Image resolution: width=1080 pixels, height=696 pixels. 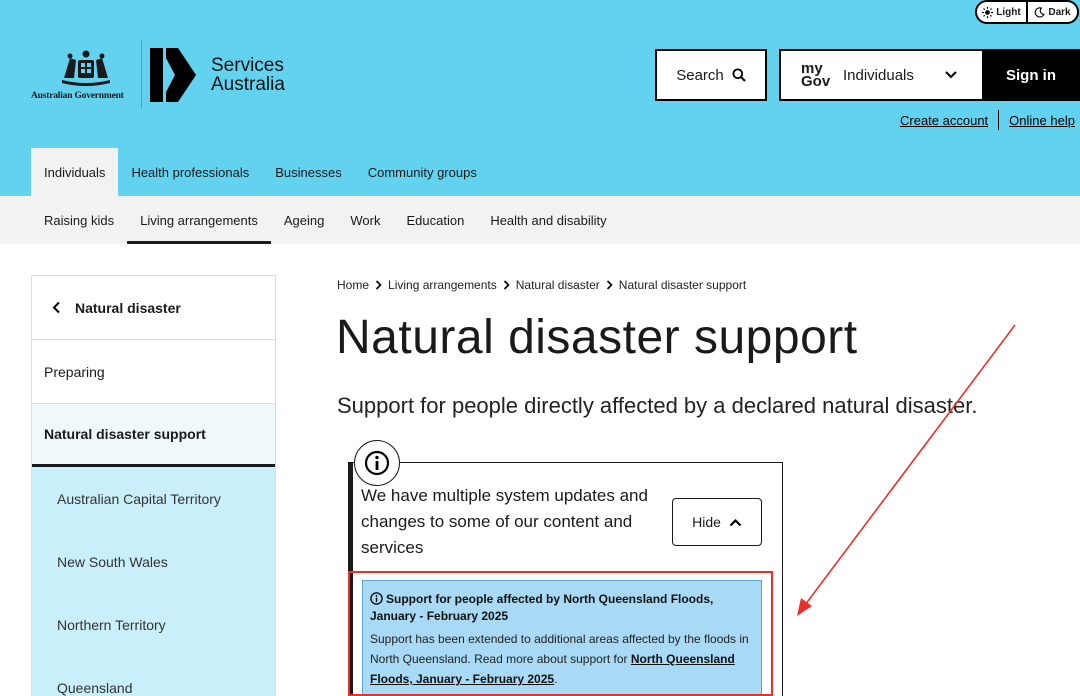 I want to click on mygov-logo: my Gov, so click(x=818, y=75).